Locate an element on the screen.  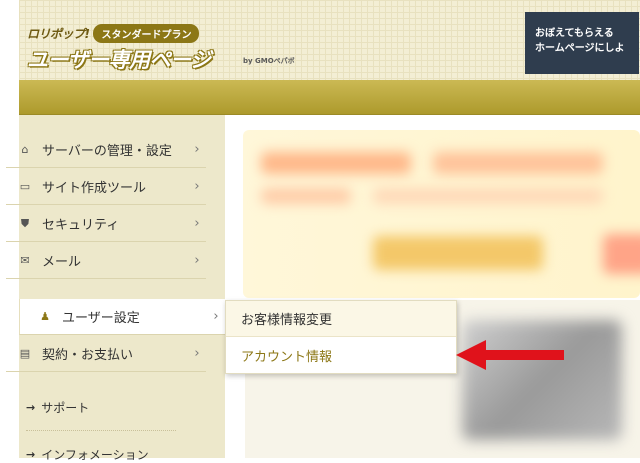
brand-top-row: ロリポップ! スタンダードプラン is located at coordinates (113, 33).